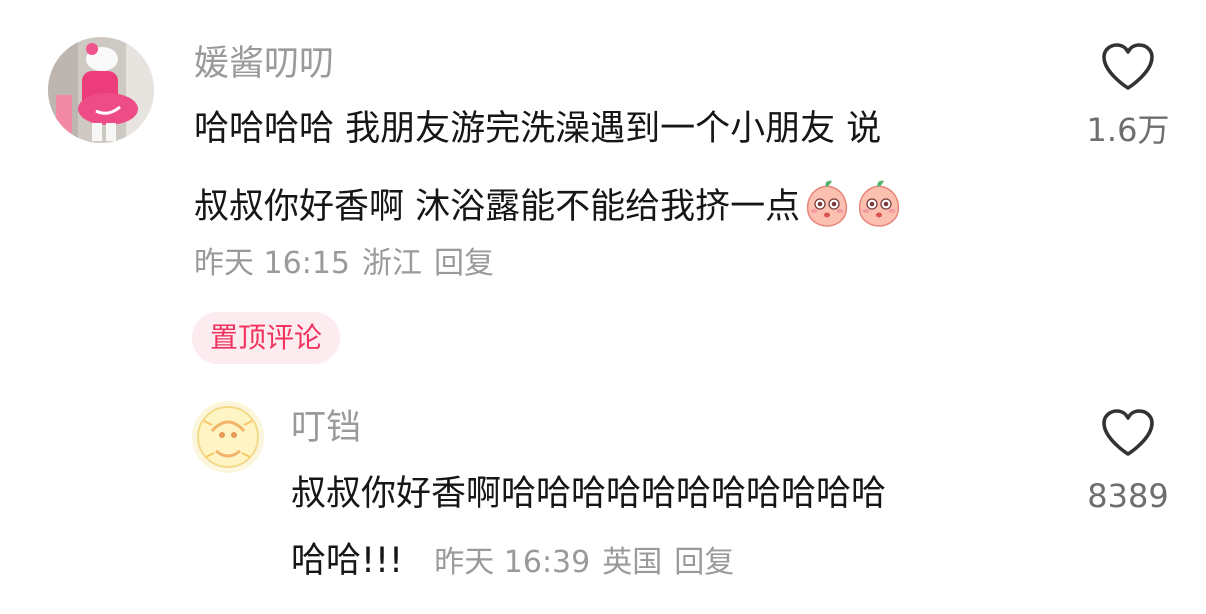  Describe the element at coordinates (266, 338) in the screenshot. I see `pinned-comment-badge: 置顶评论` at that location.